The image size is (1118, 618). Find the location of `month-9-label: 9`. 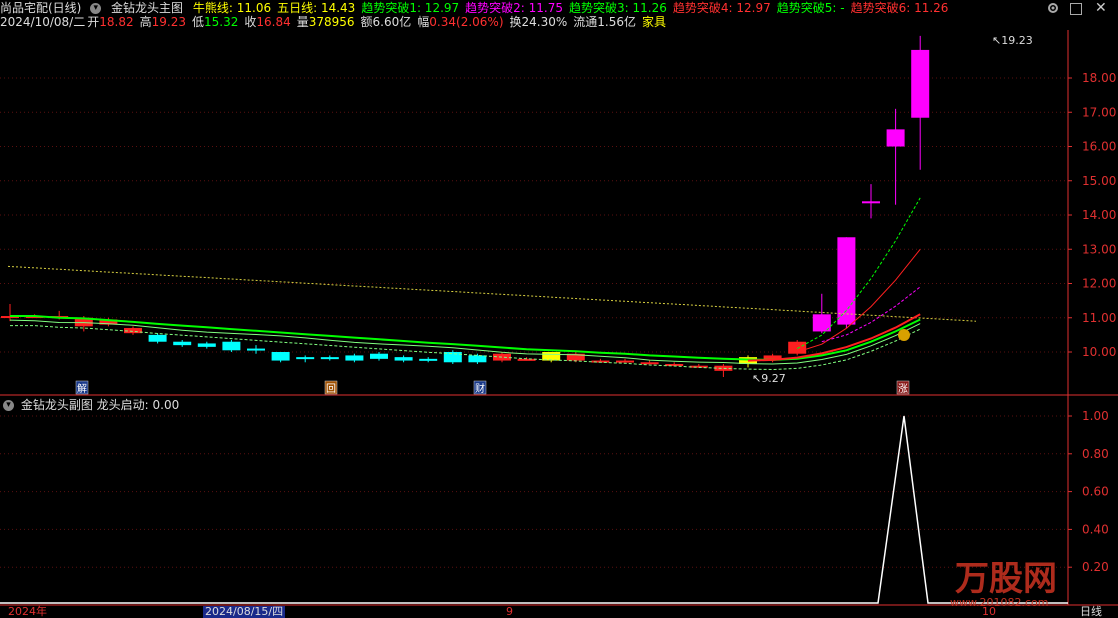

month-9-label: 9 is located at coordinates (509, 611).